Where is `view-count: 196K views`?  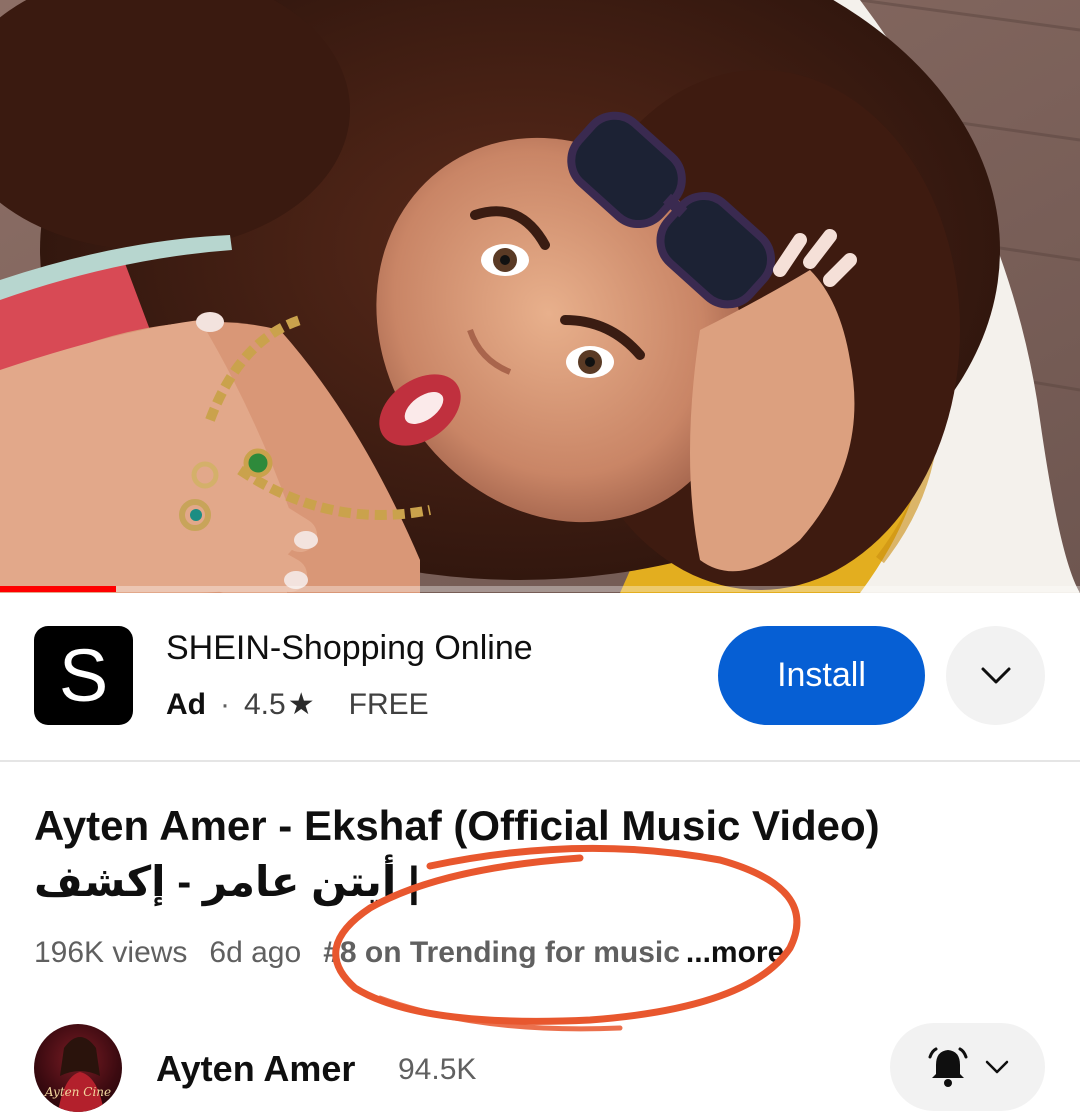
view-count: 196K views is located at coordinates (111, 952).